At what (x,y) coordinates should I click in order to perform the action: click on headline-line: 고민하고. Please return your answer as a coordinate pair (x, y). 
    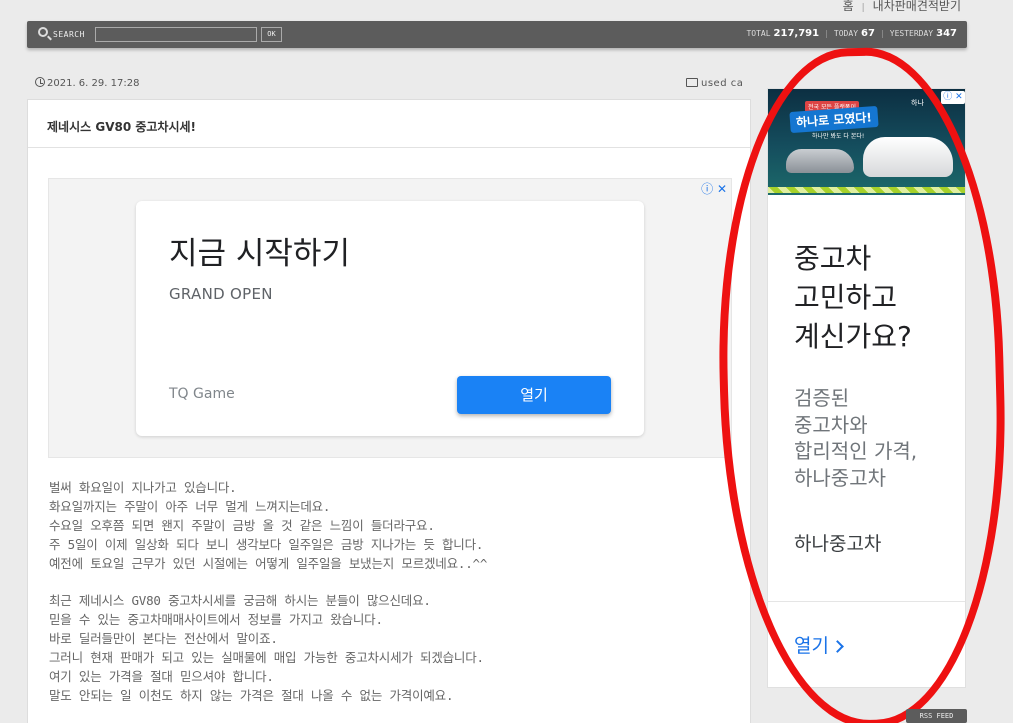
    Looking at the image, I should click on (846, 297).